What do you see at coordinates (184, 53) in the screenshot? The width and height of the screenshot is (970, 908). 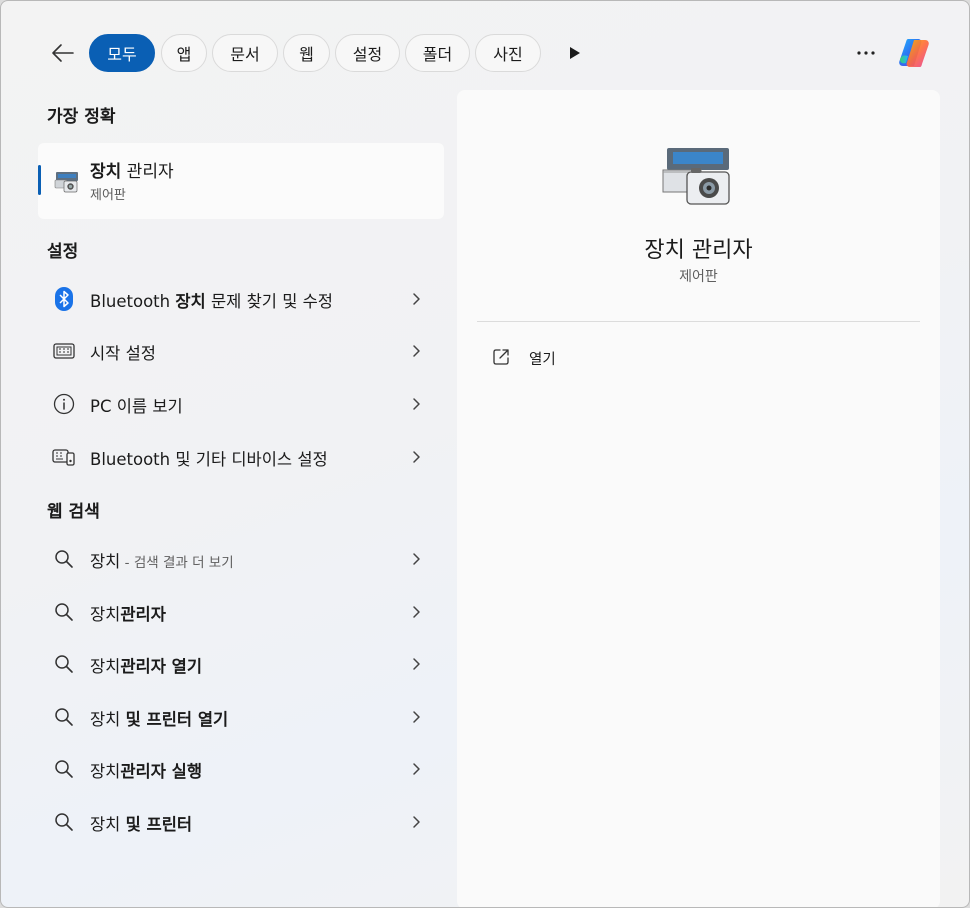 I see `tab-apps: 앱` at bounding box center [184, 53].